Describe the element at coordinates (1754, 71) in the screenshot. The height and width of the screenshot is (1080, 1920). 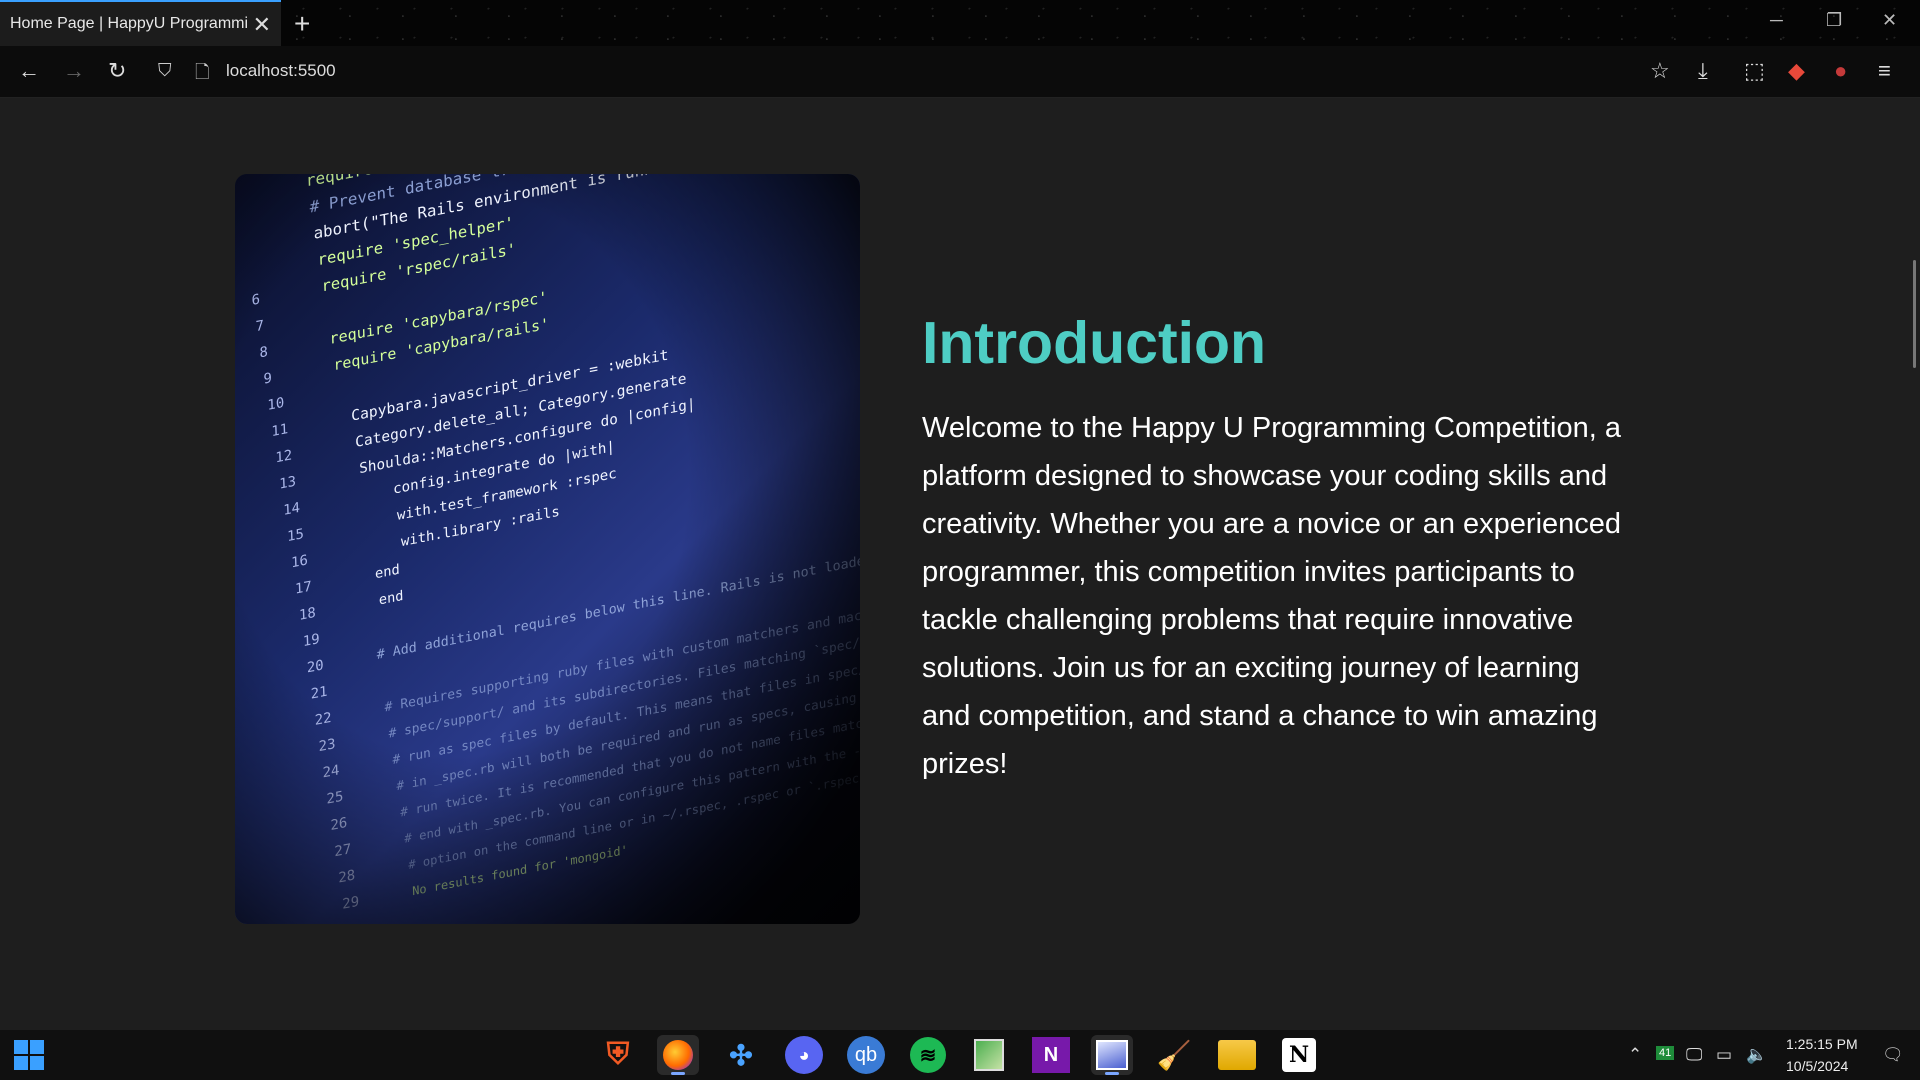
I see `extensions-icon: ⬚` at that location.